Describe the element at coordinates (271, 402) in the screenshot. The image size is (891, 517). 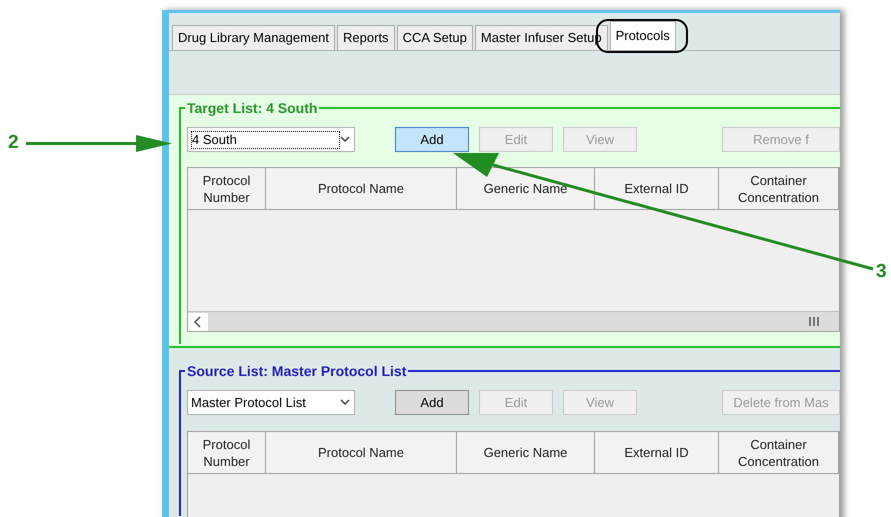
I see `dropdown: Master Protocol List` at that location.